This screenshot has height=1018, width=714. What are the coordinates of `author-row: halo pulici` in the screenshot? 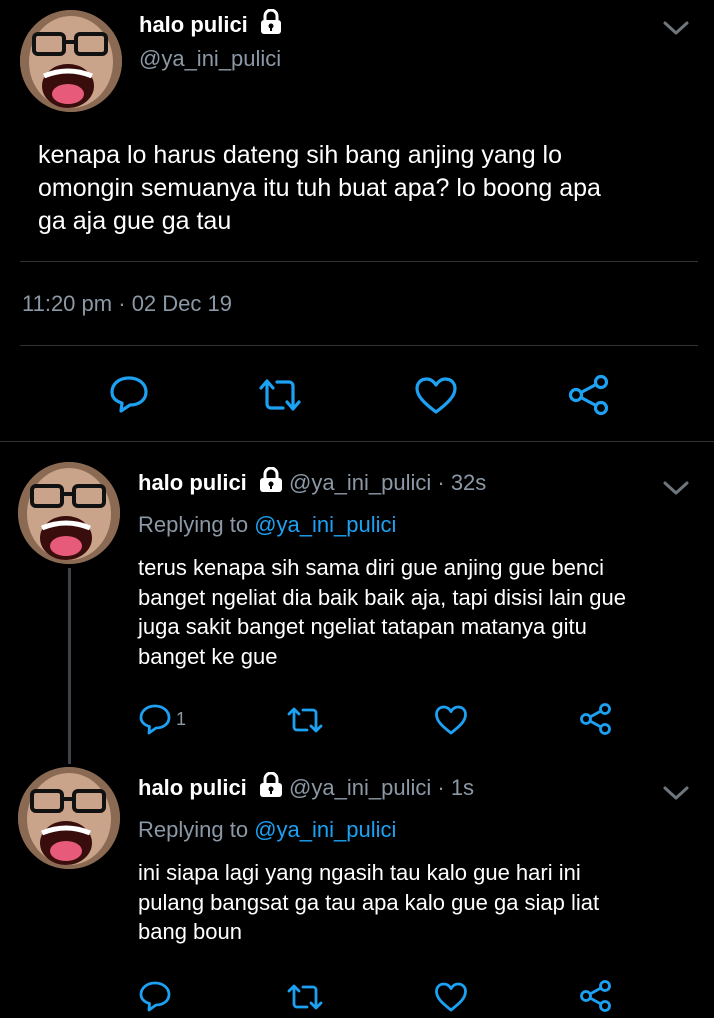 It's located at (210, 23).